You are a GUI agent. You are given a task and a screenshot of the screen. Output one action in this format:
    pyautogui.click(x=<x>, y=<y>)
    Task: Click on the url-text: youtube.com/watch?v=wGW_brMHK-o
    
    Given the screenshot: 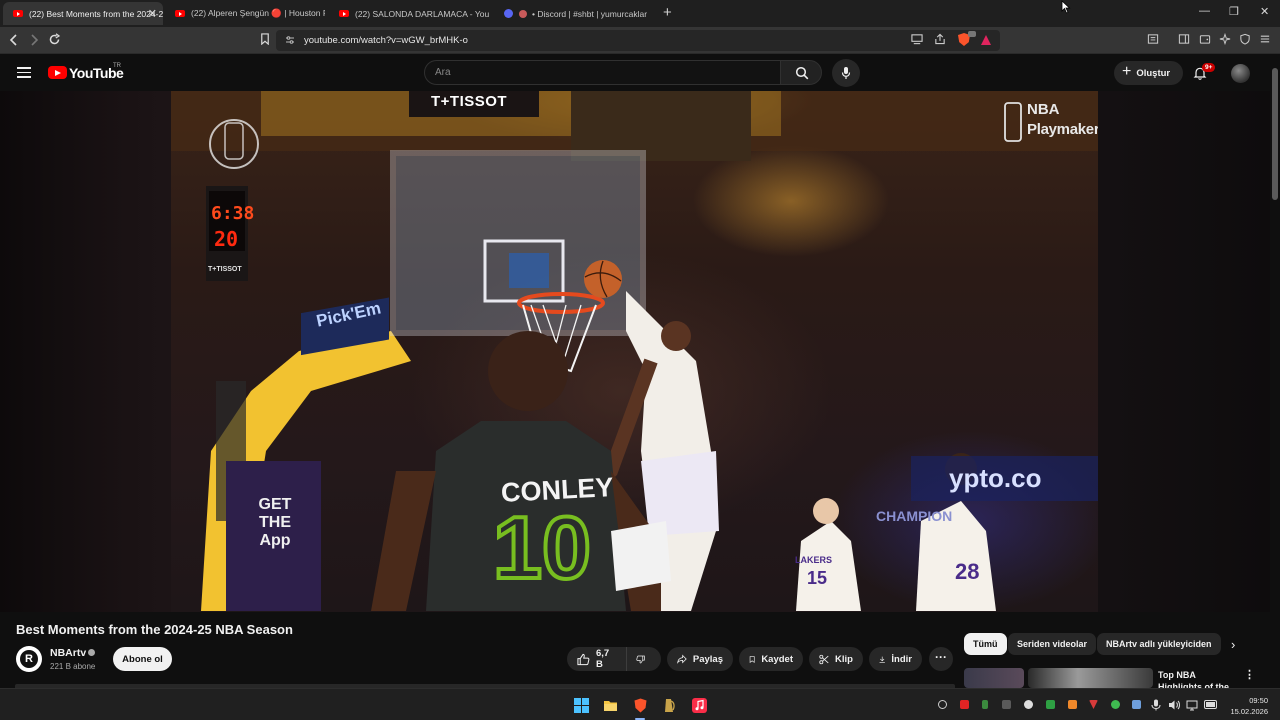 What is the action you would take?
    pyautogui.click(x=386, y=40)
    